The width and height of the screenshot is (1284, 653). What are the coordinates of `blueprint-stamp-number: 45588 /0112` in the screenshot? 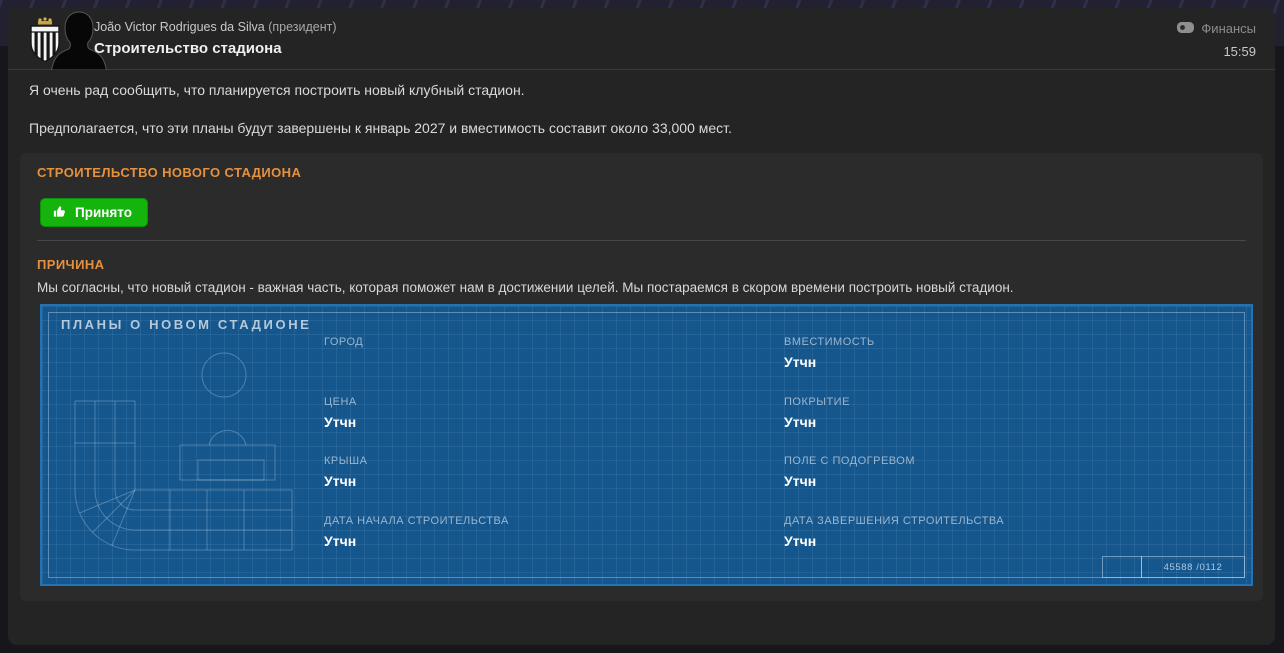 It's located at (1193, 567).